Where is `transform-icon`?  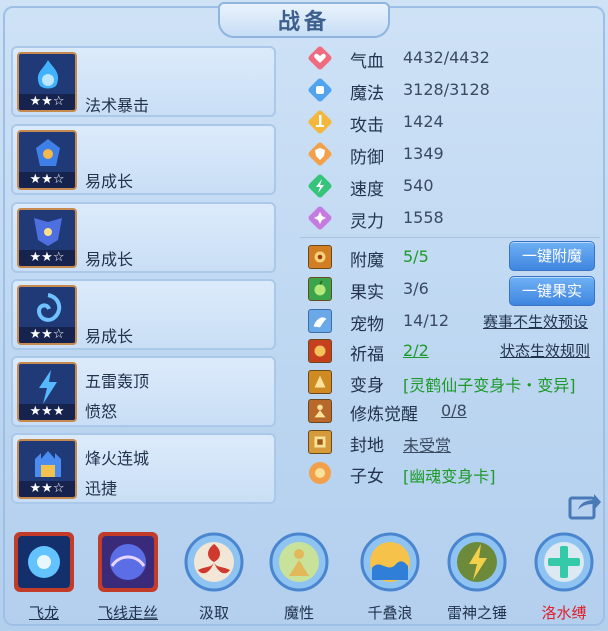
transform-icon is located at coordinates (320, 382).